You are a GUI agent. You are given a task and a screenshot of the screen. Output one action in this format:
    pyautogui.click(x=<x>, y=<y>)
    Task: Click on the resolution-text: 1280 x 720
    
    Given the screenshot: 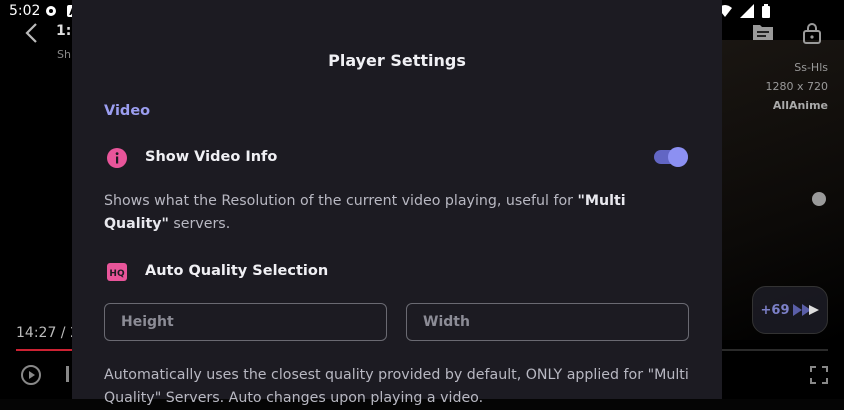 What is the action you would take?
    pyautogui.click(x=797, y=86)
    